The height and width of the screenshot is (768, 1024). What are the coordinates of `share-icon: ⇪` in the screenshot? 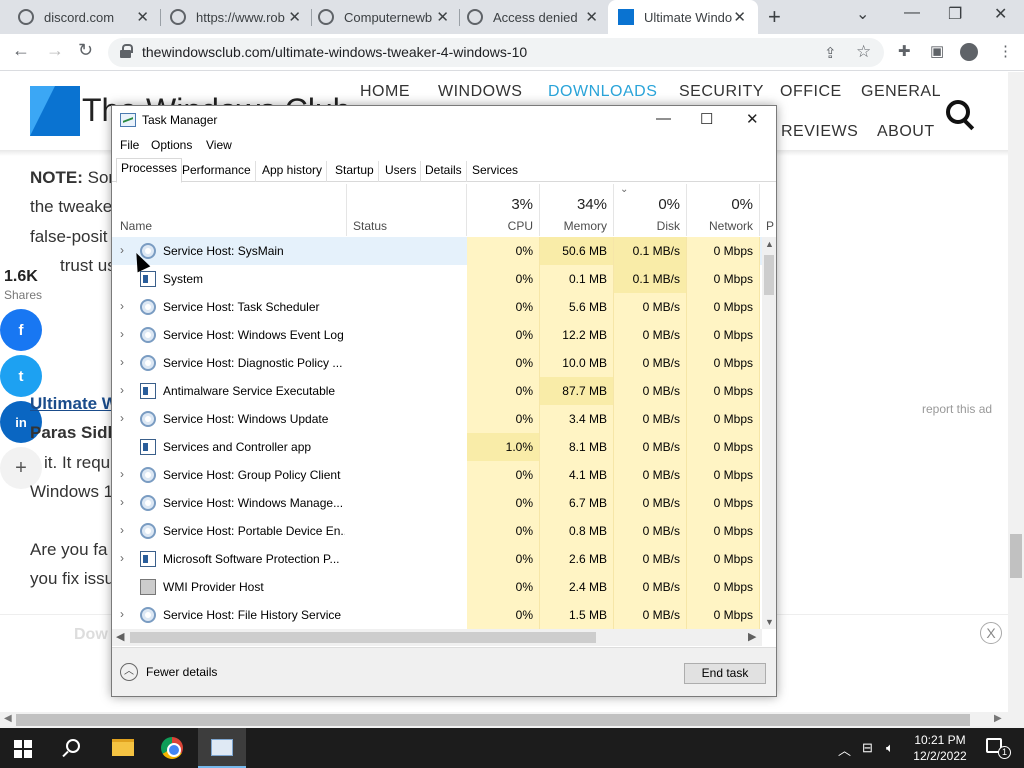 It's located at (830, 53).